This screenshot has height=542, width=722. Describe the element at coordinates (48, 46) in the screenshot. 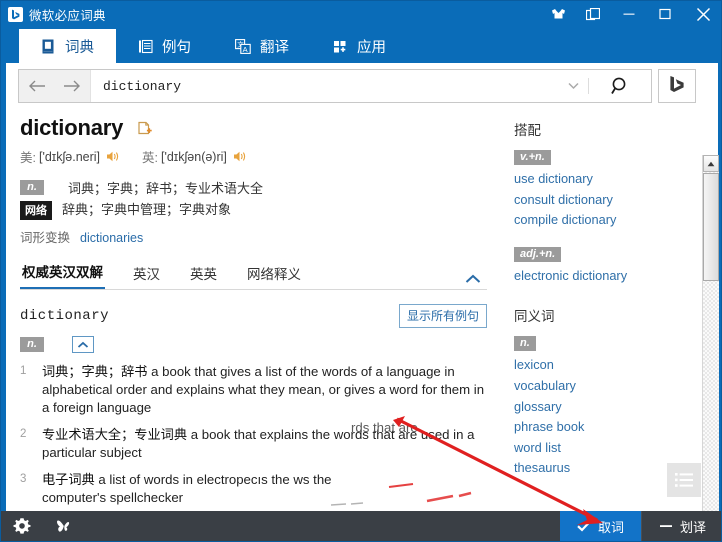

I see `book-icon` at that location.